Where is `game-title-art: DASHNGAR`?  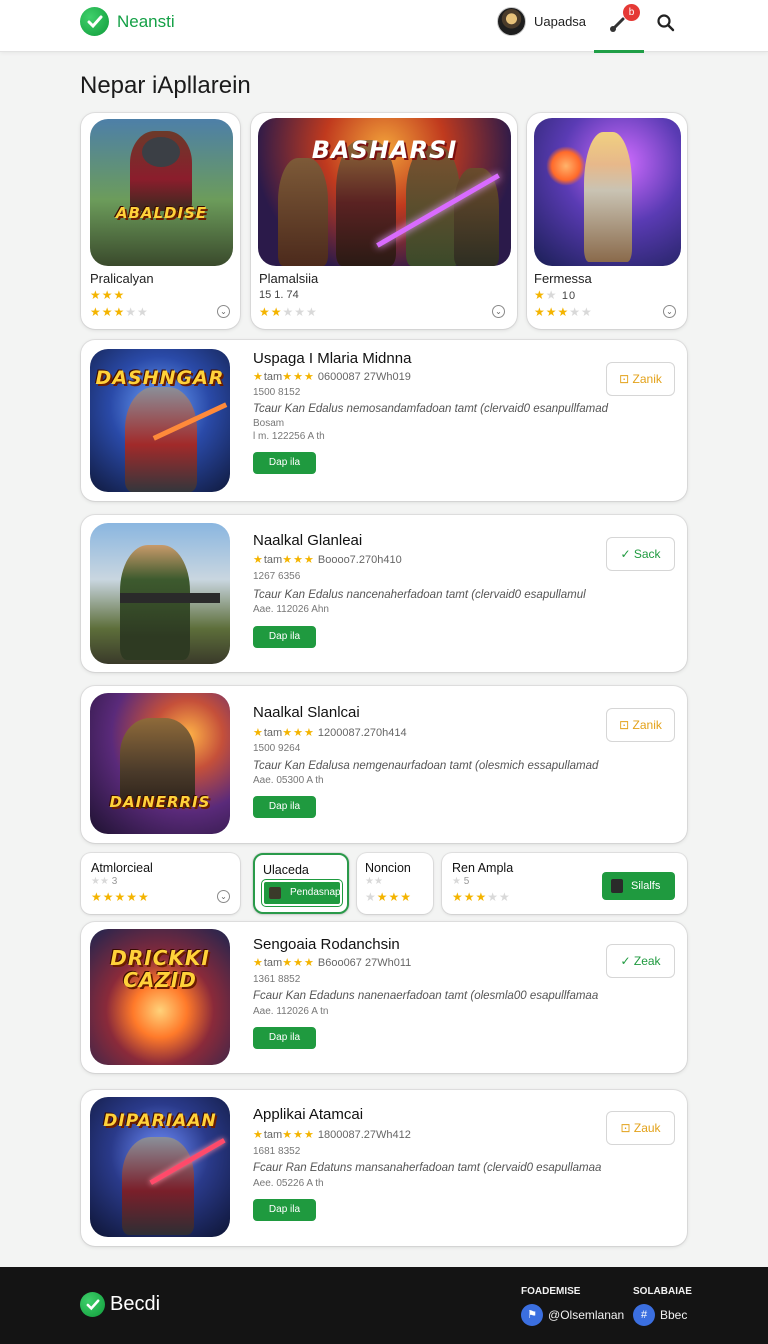 game-title-art: DASHNGAR is located at coordinates (160, 378).